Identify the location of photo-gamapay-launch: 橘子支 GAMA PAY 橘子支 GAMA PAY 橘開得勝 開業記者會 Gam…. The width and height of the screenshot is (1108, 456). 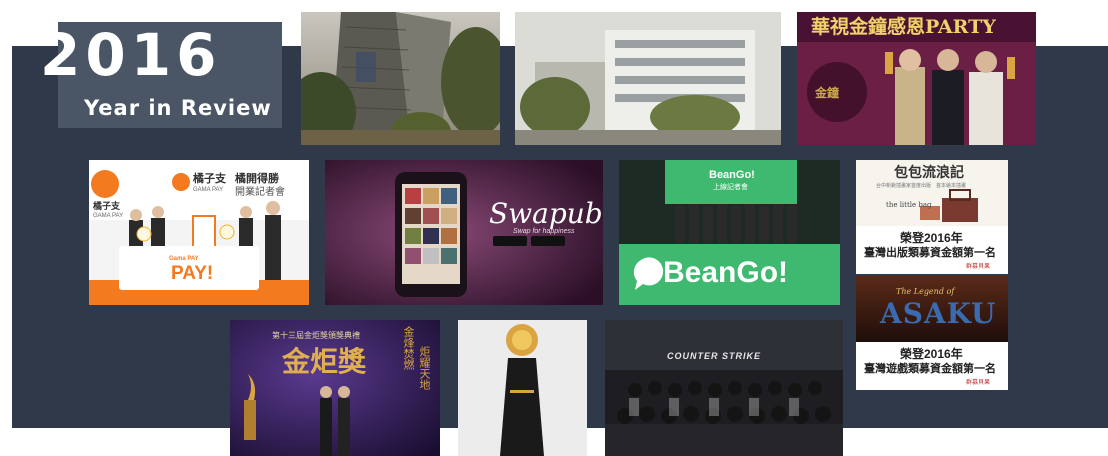
(199, 232).